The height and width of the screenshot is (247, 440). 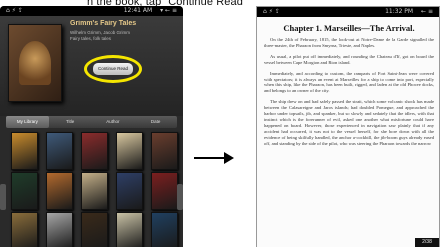 What do you see at coordinates (229, 158) in the screenshot?
I see `arrow-right-icon` at bounding box center [229, 158].